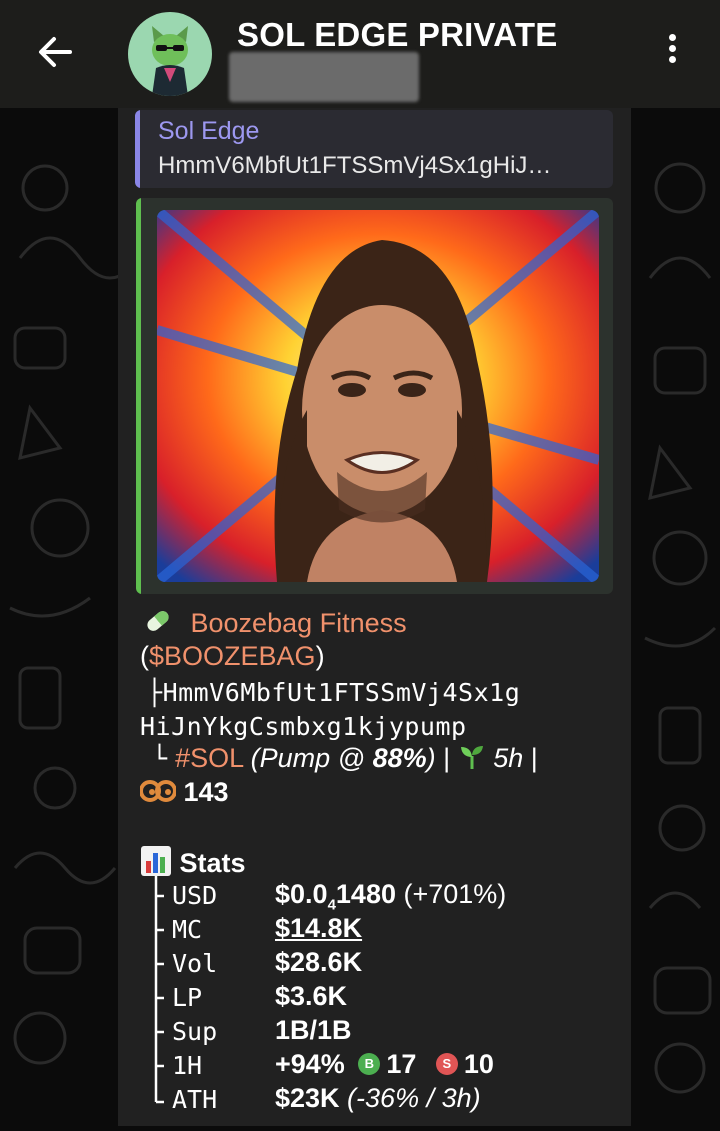  I want to click on bar-chart-icon, so click(160, 862).